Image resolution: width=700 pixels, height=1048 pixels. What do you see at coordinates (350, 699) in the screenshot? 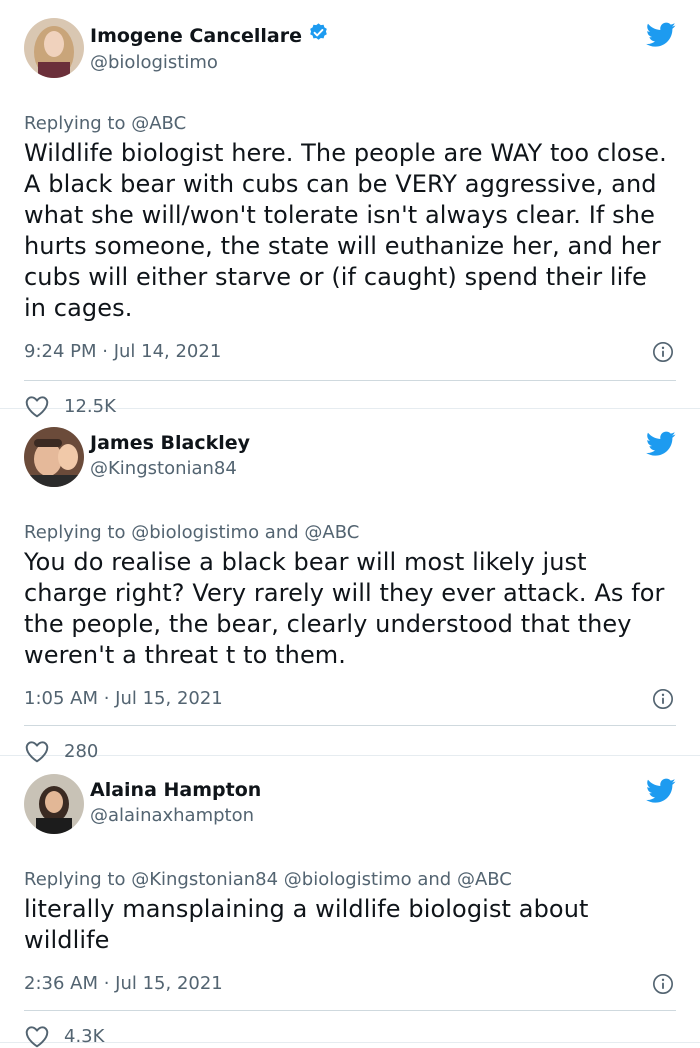
I see `tweet-meta: 1:05 AM · Jul 15, 2021` at bounding box center [350, 699].